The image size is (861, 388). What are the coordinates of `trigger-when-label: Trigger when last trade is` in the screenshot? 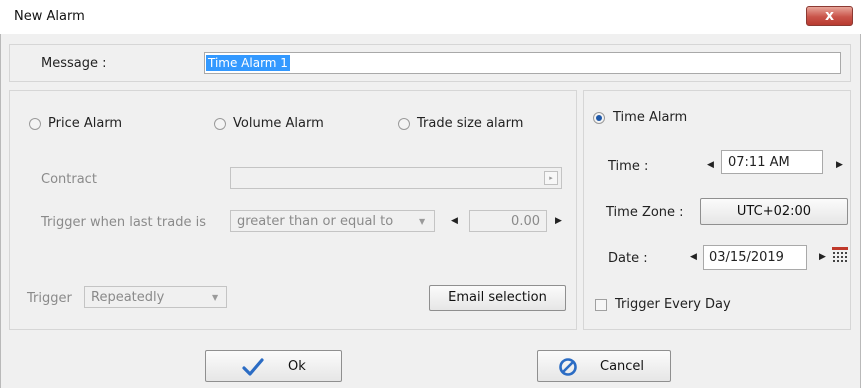 It's located at (123, 222).